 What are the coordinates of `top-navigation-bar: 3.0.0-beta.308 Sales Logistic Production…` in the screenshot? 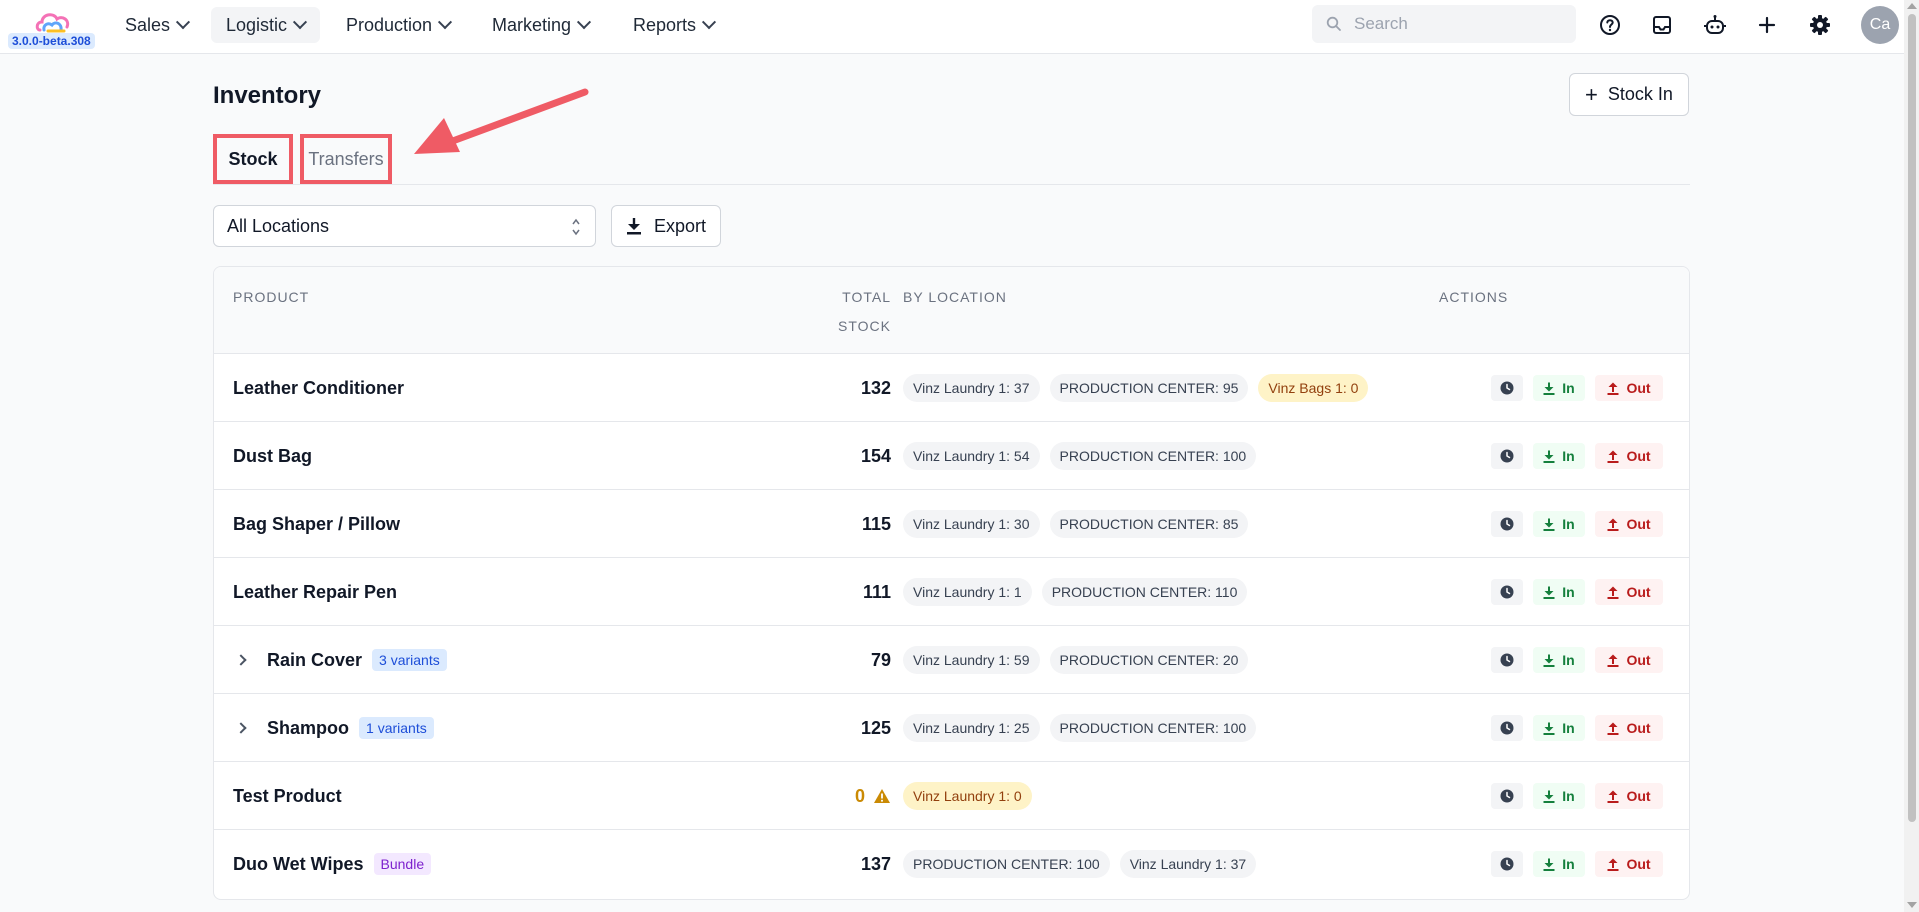 It's located at (952, 27).